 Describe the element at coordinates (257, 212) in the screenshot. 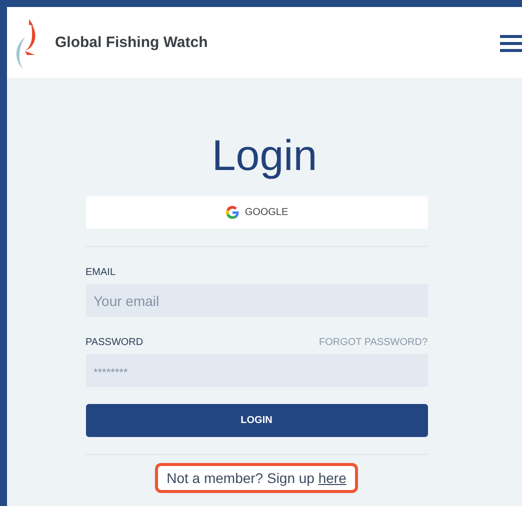

I see `google-button: GOOGLE` at that location.